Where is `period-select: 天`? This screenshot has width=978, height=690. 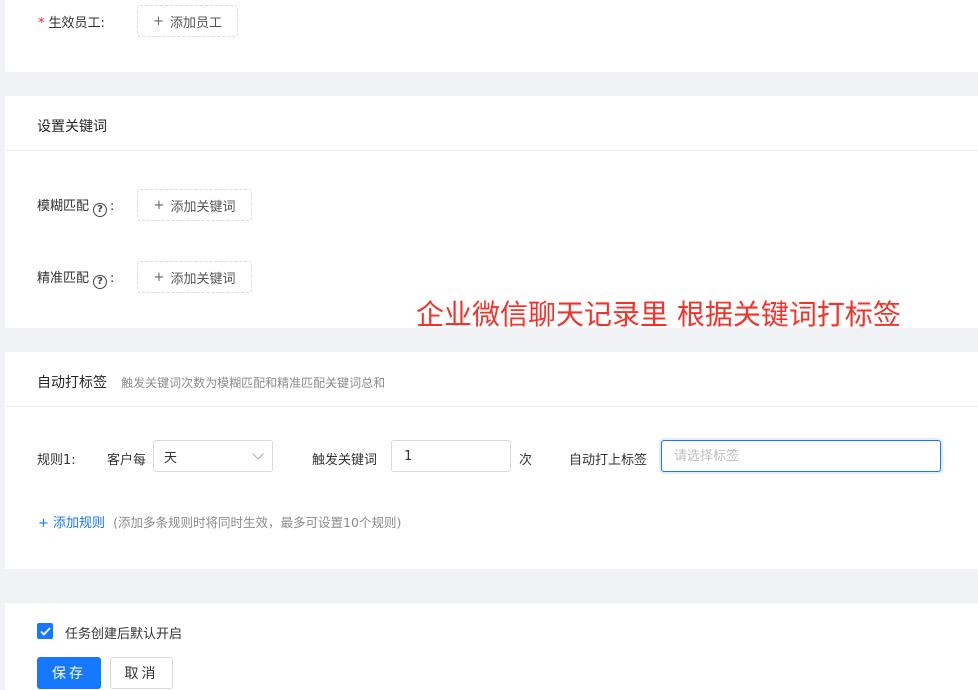 period-select: 天 is located at coordinates (213, 456).